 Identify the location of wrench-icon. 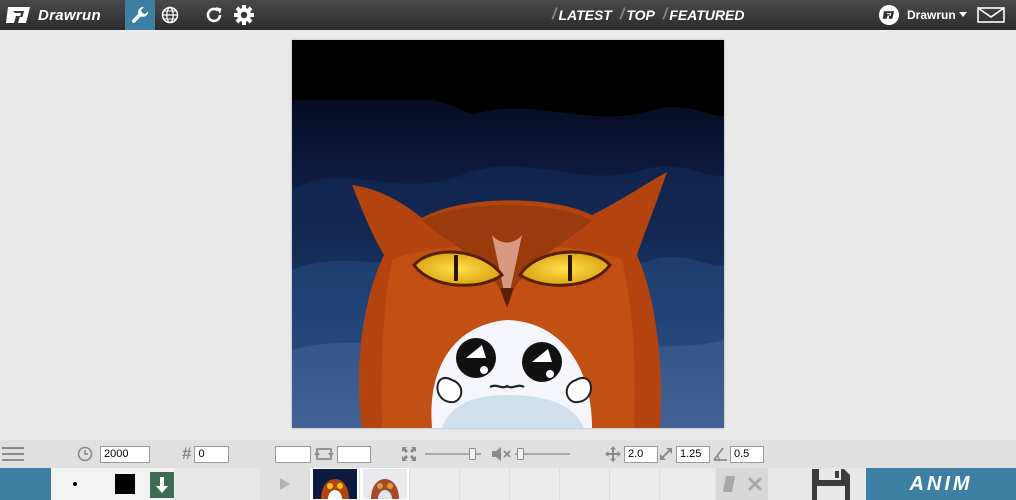
(140, 15).